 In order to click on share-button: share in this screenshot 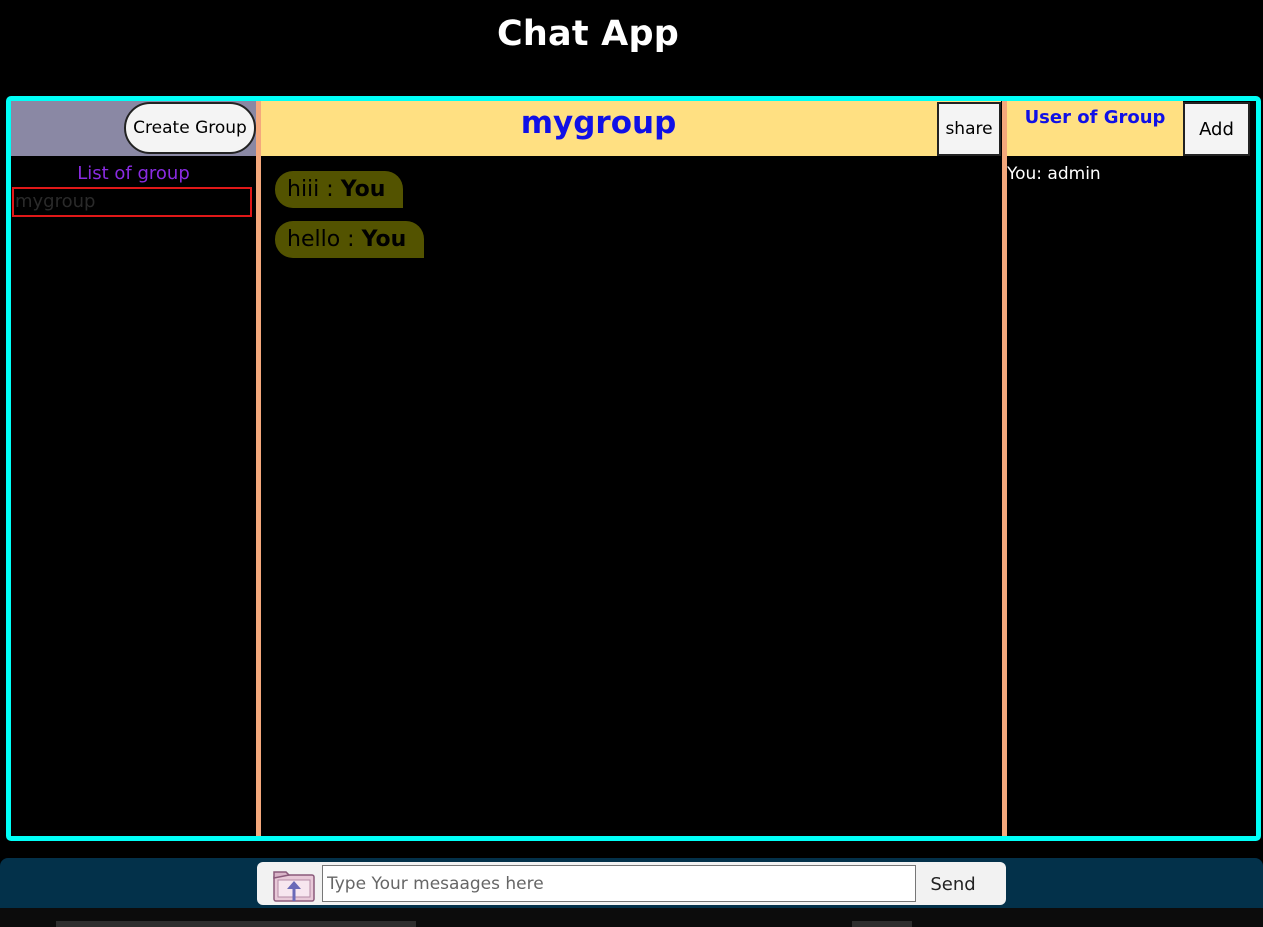, I will do `click(969, 129)`.